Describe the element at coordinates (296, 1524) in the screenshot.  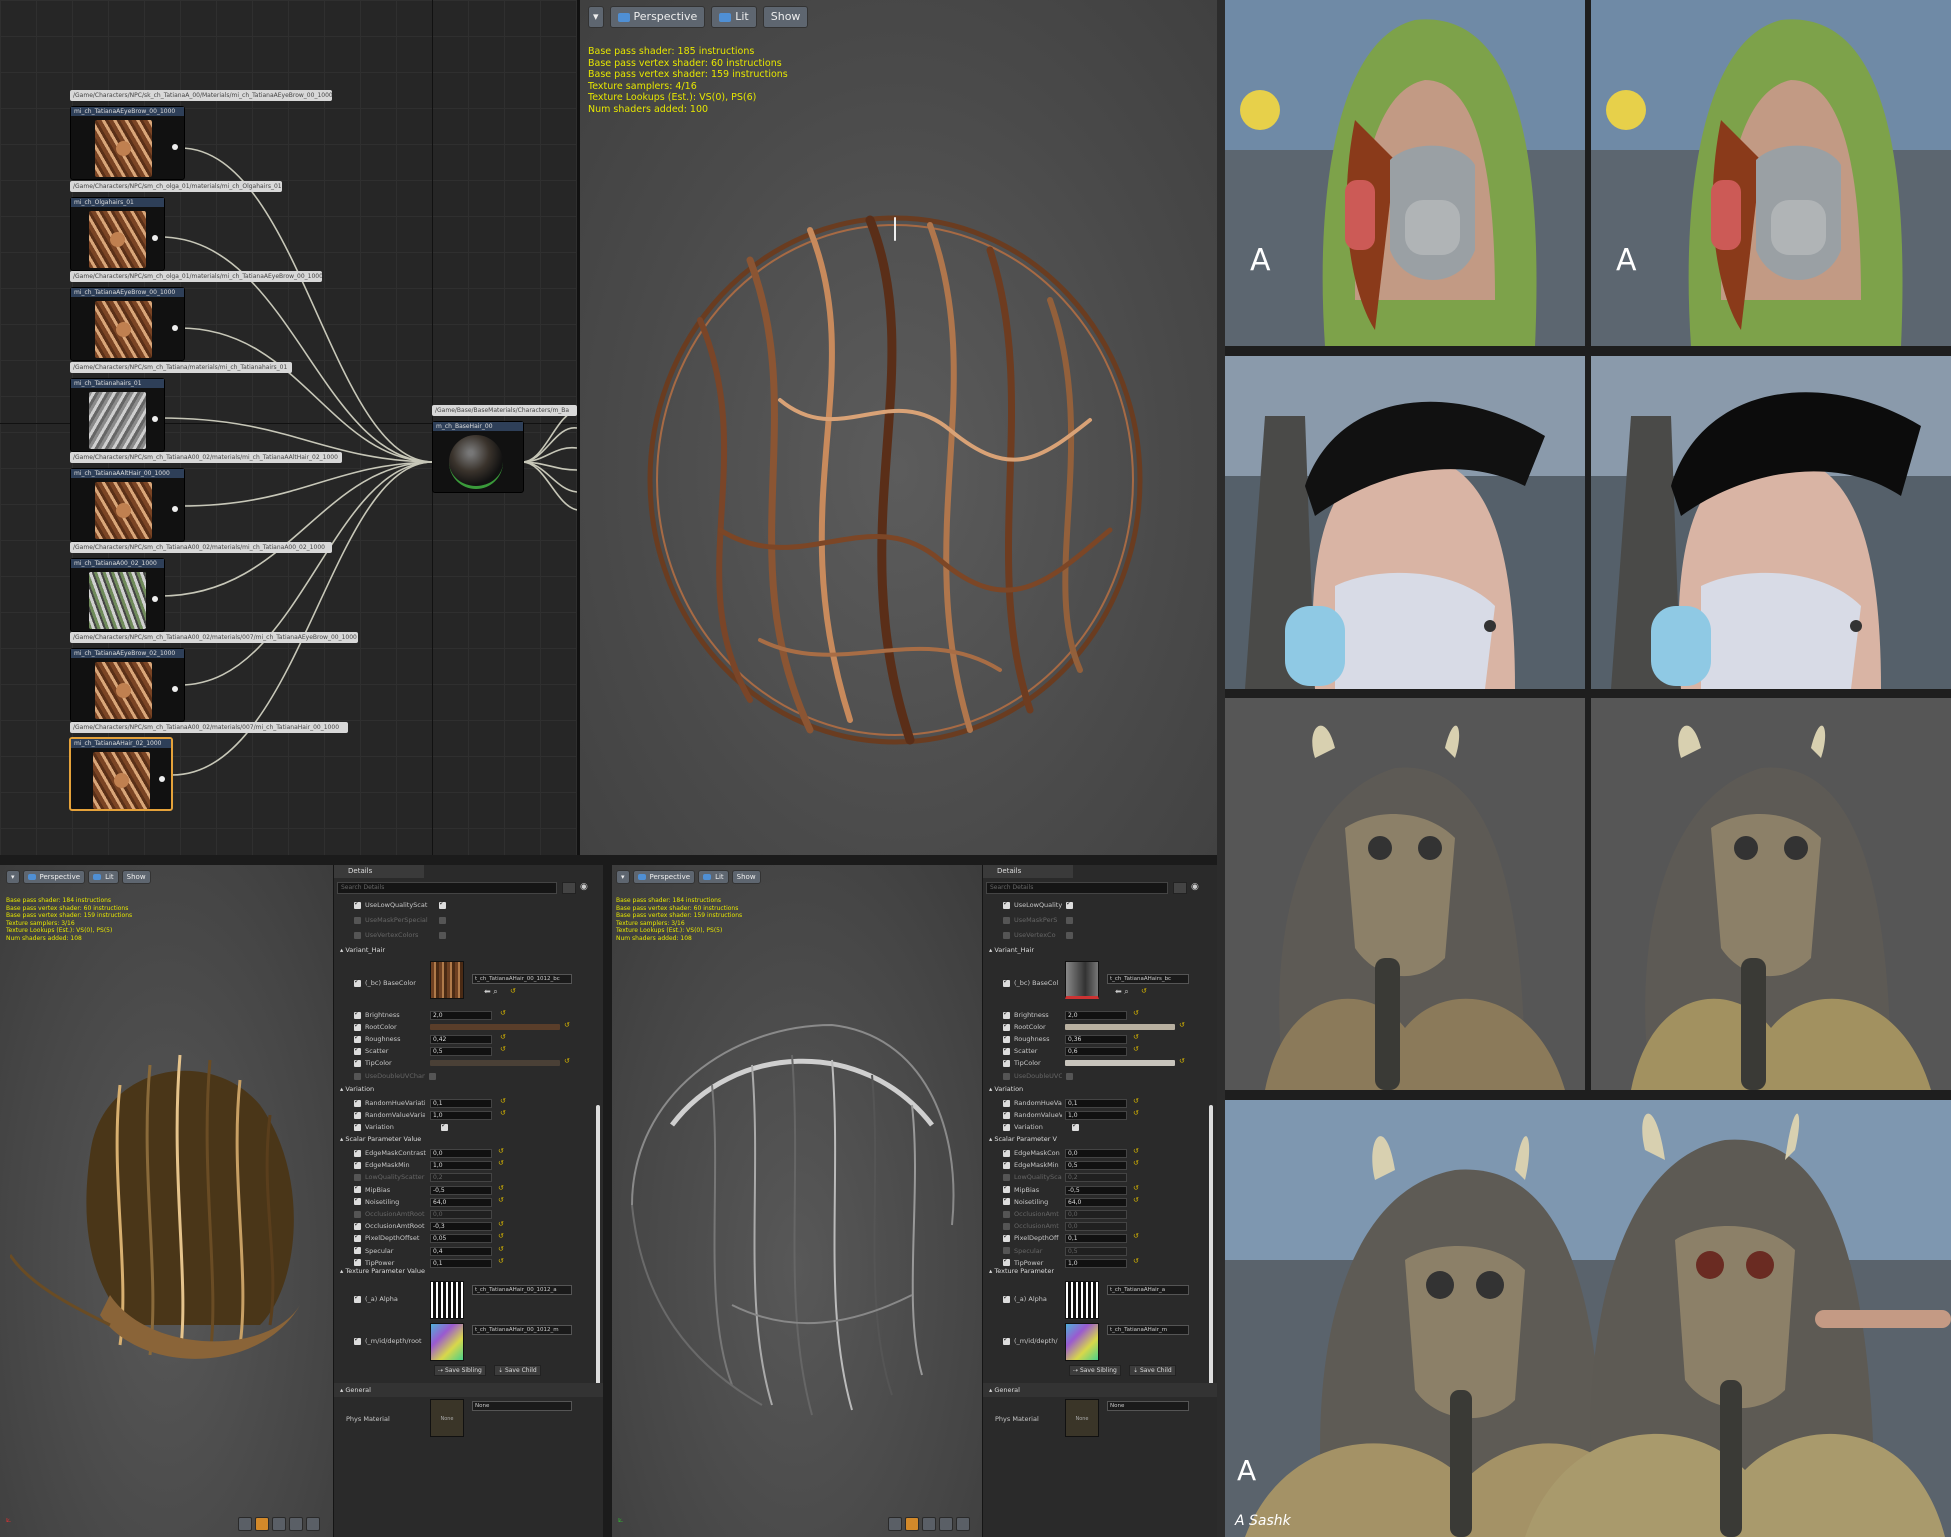
I see `cube-icon` at that location.